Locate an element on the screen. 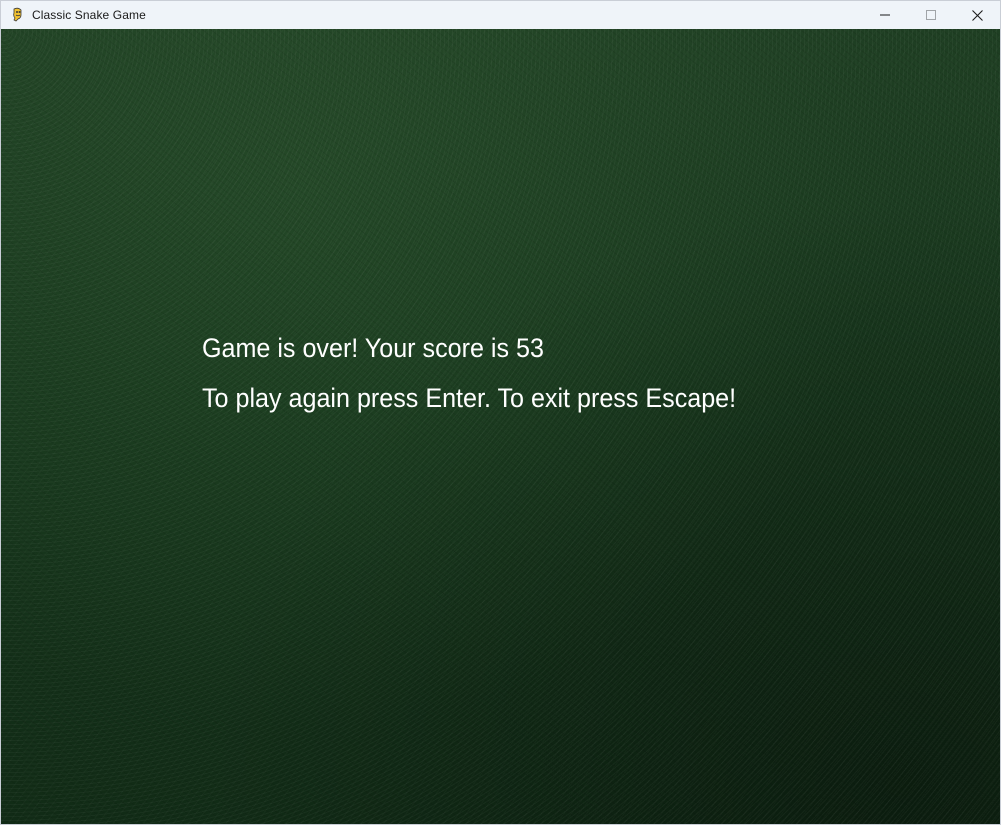  close-button is located at coordinates (977, 15).